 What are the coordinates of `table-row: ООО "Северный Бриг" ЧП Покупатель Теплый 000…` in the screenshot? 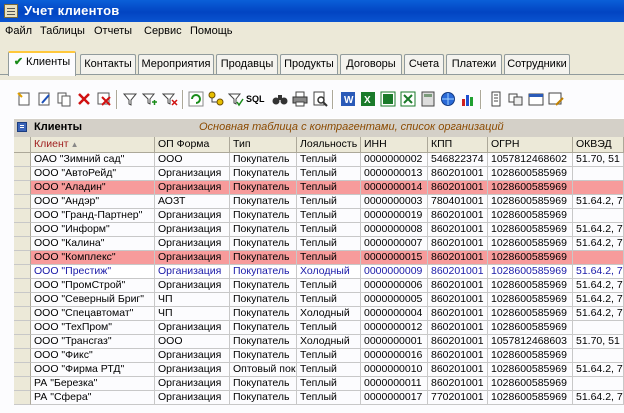 It's located at (319, 300).